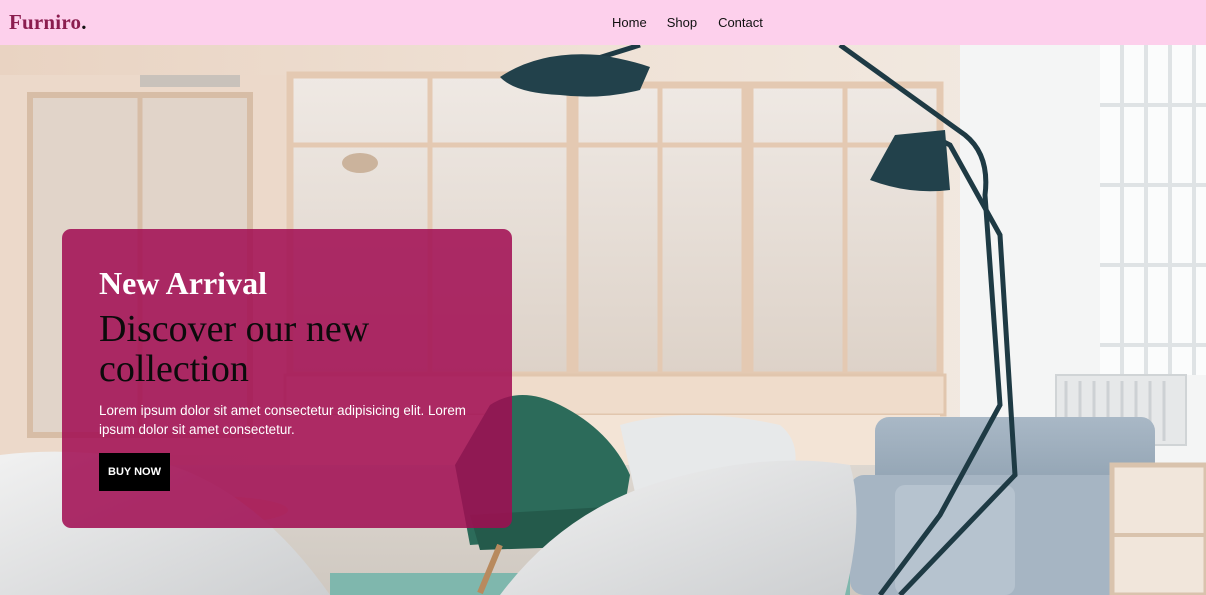 The height and width of the screenshot is (595, 1206). I want to click on nav-link-shop: Shop, so click(682, 22).